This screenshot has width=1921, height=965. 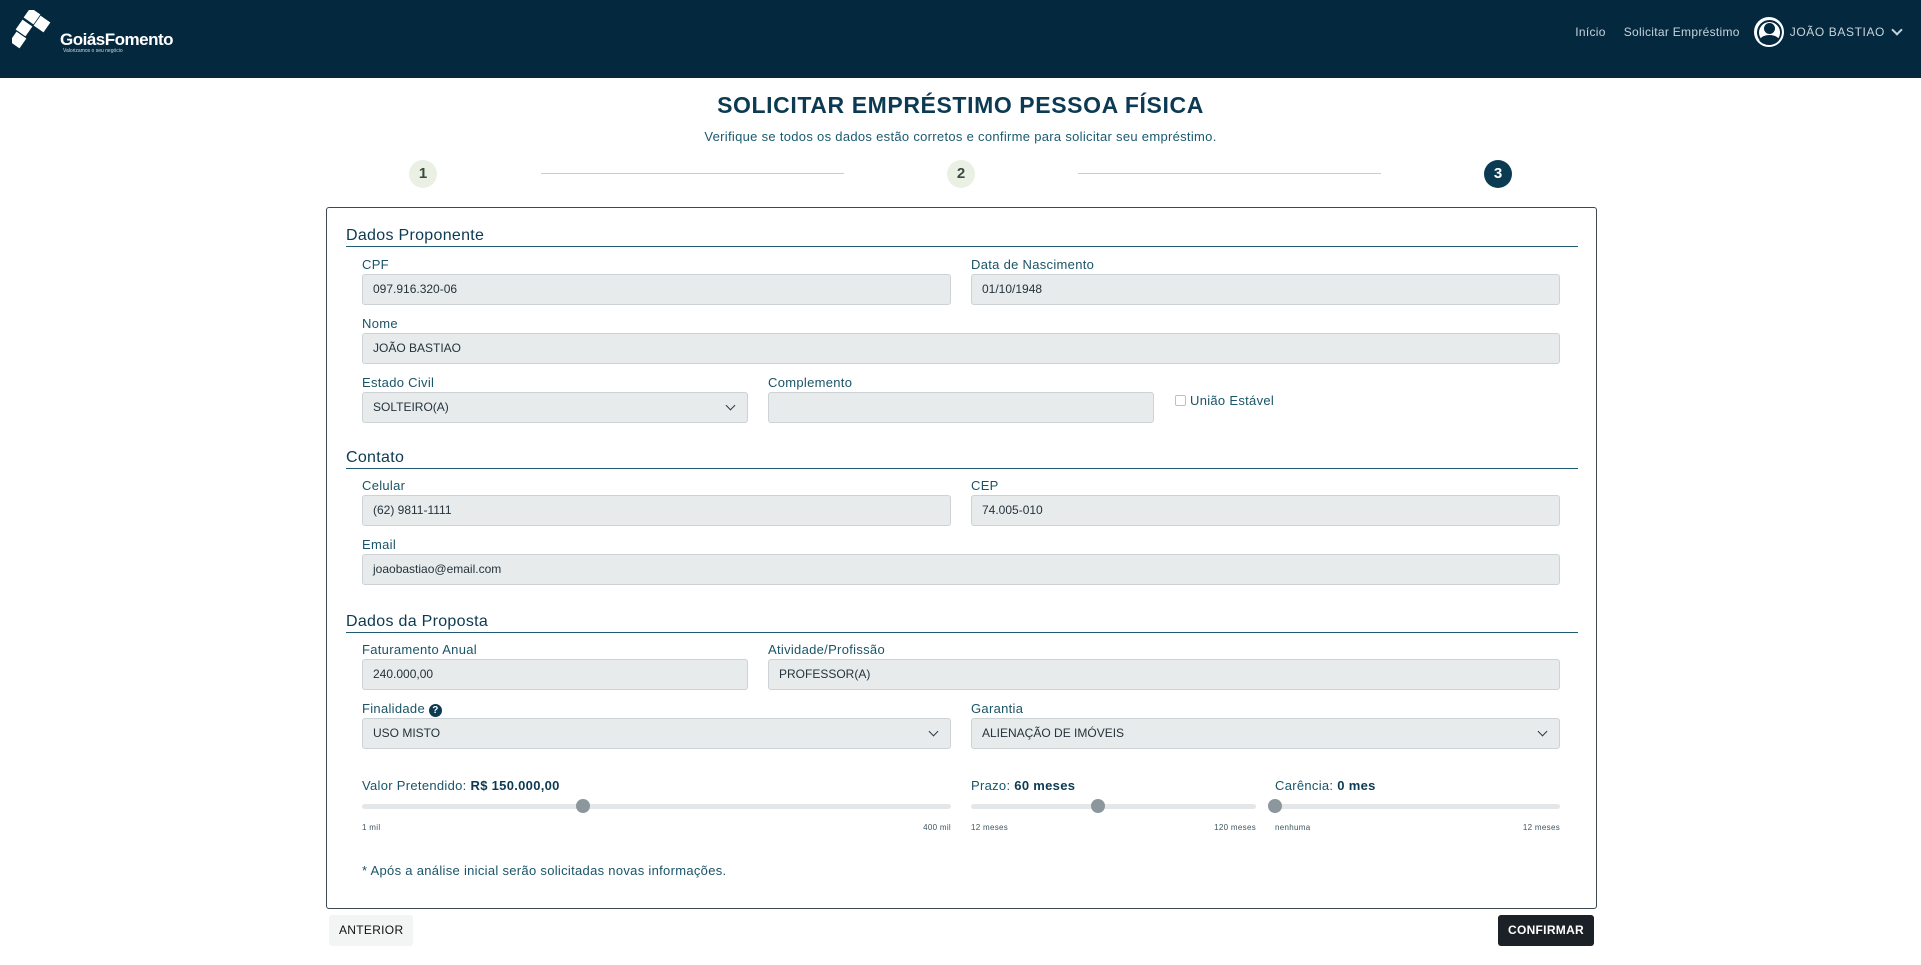 I want to click on data-nascimento-field: 01/10/1948, so click(x=1265, y=289).